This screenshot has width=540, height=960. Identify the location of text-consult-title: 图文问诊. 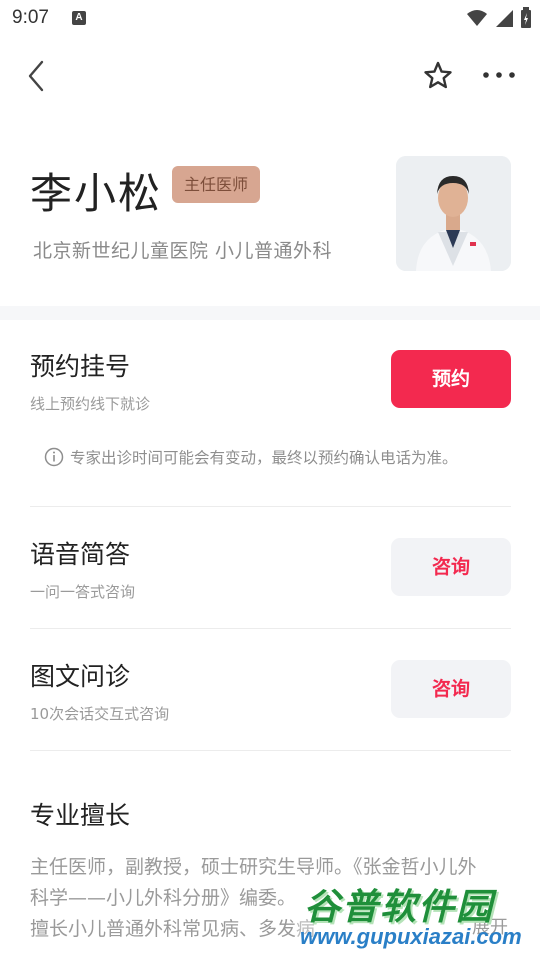
(80, 676).